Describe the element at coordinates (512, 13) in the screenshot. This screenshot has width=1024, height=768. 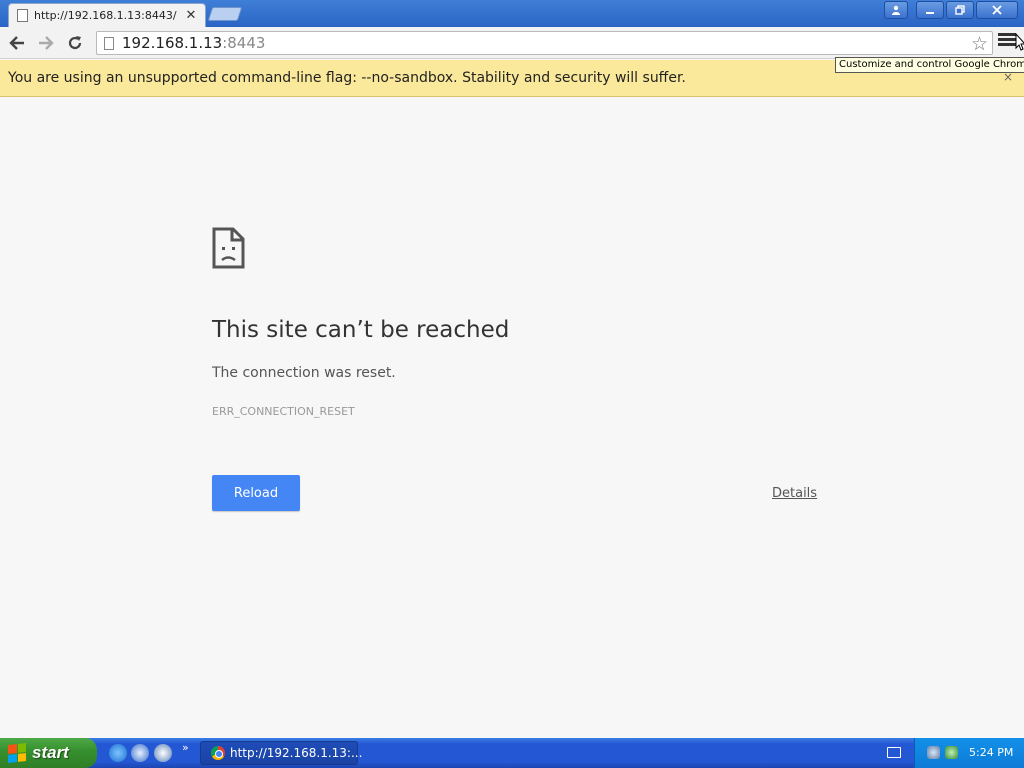
I see `browser-titlebar: http://192.168.1.13:8443/ ✕` at that location.